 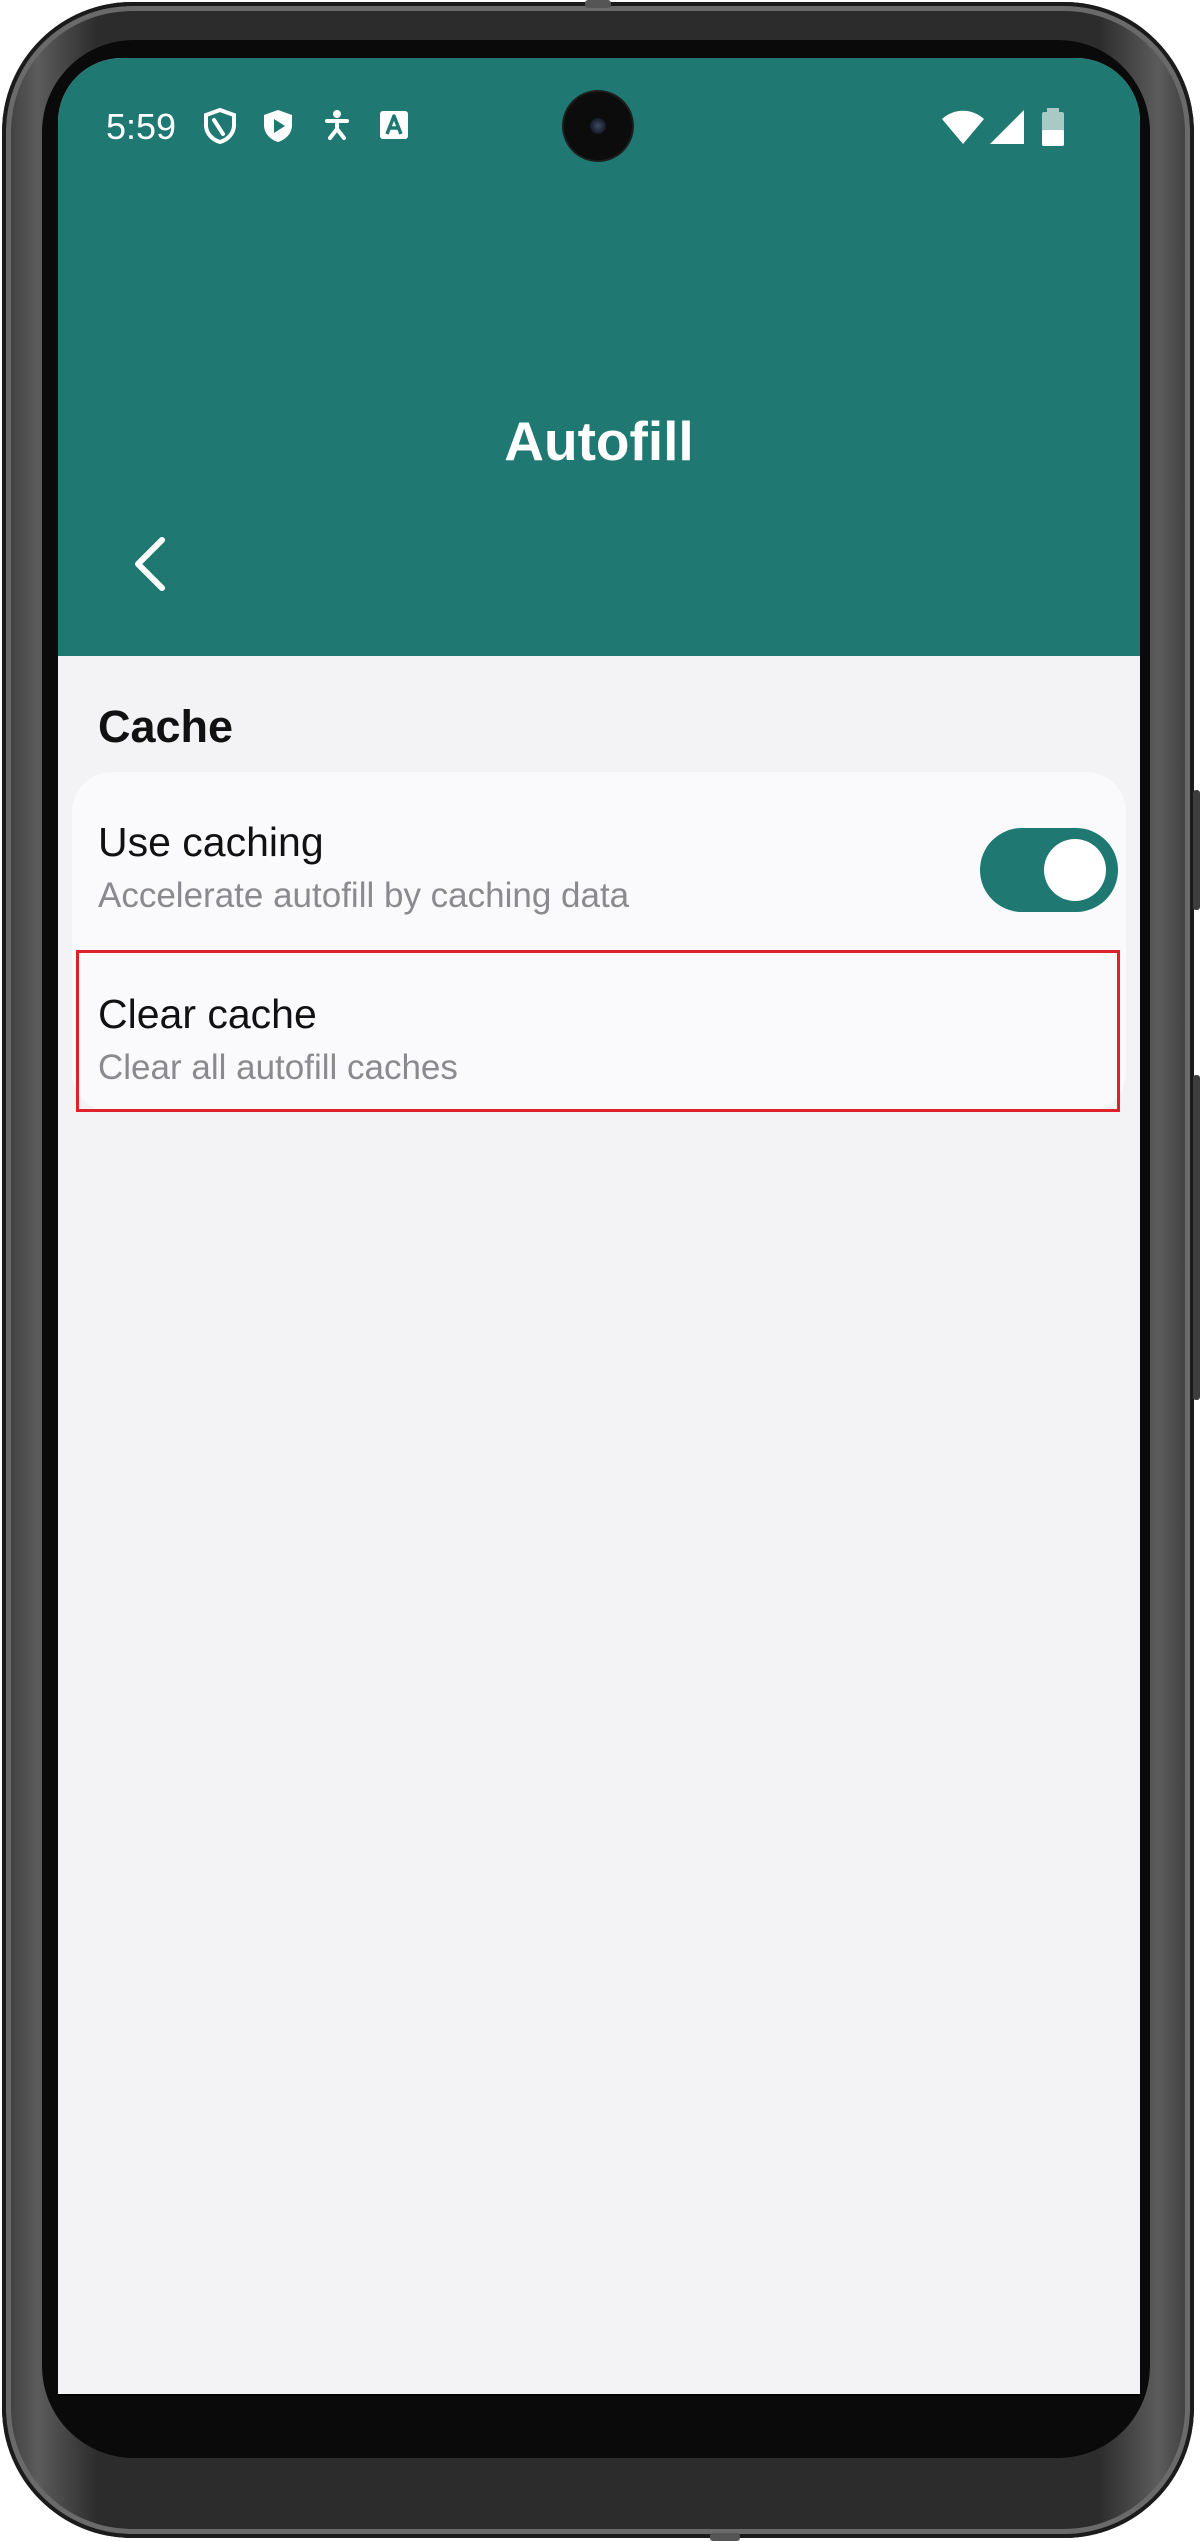 I want to click on battery-icon, so click(x=1053, y=127).